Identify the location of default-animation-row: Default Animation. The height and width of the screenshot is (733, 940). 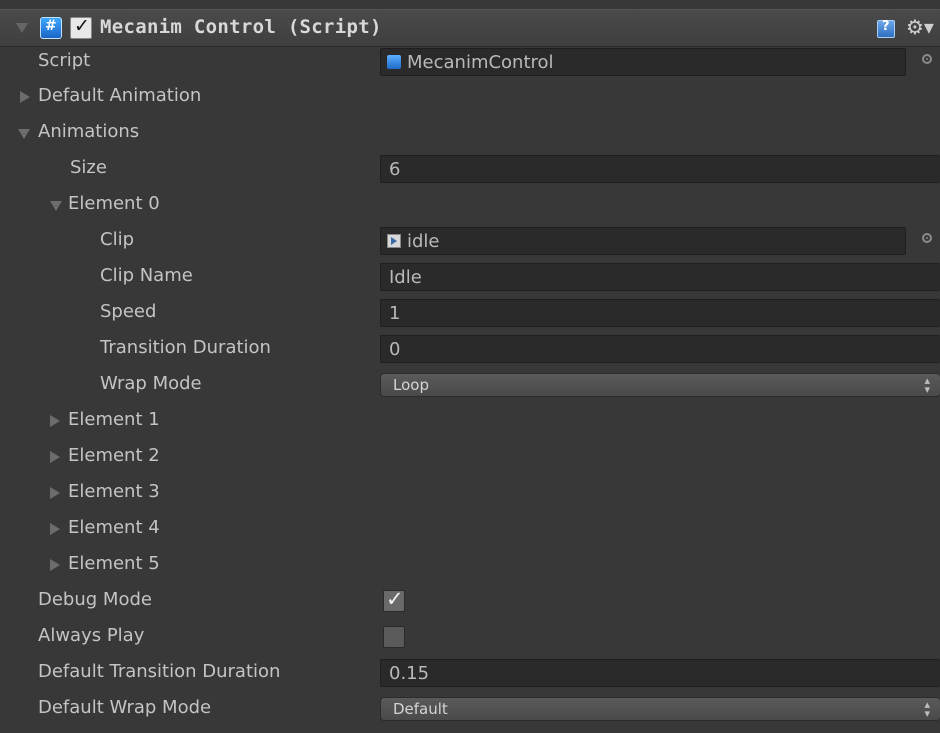
(470, 97).